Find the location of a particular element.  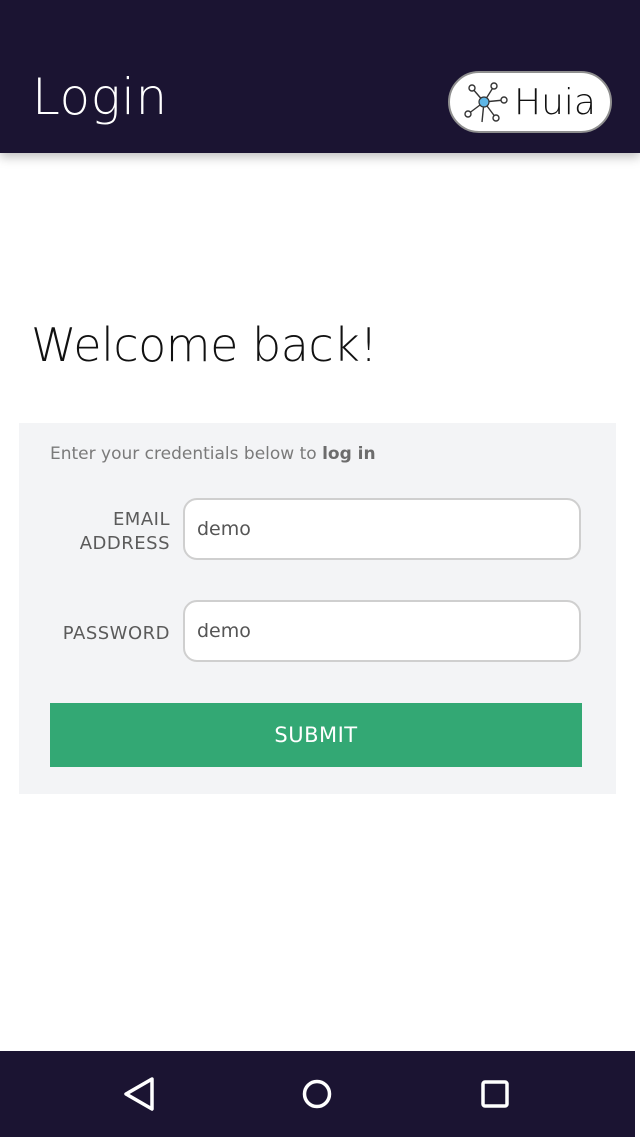

email-label: EMAIL ADDRESS is located at coordinates (95, 532).